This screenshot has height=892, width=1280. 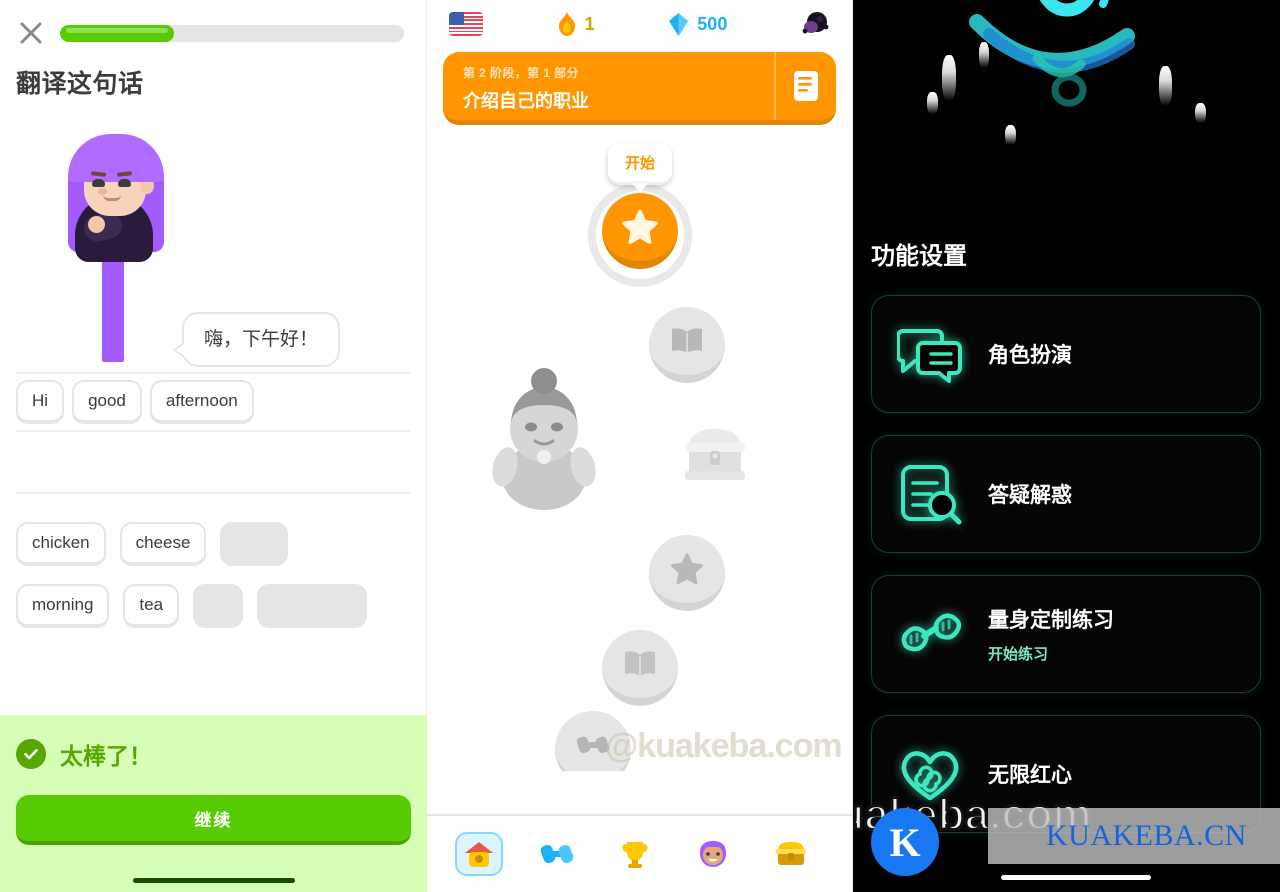 I want to click on trophy-icon, so click(x=635, y=855).